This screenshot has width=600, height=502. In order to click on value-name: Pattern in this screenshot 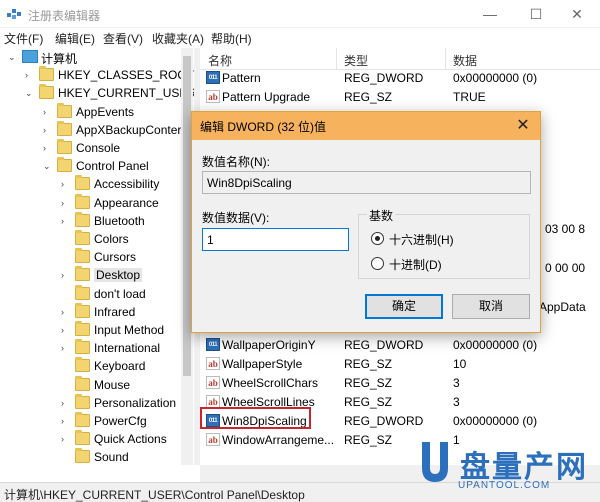, I will do `click(241, 78)`.